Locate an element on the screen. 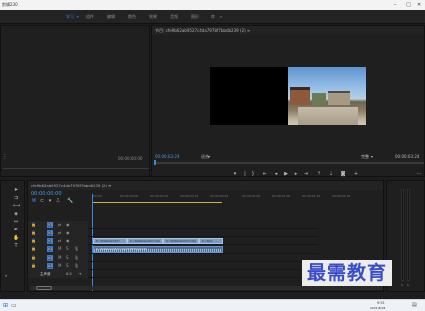 This screenshot has width=425, height=311. program-playhead is located at coordinates (155, 162).